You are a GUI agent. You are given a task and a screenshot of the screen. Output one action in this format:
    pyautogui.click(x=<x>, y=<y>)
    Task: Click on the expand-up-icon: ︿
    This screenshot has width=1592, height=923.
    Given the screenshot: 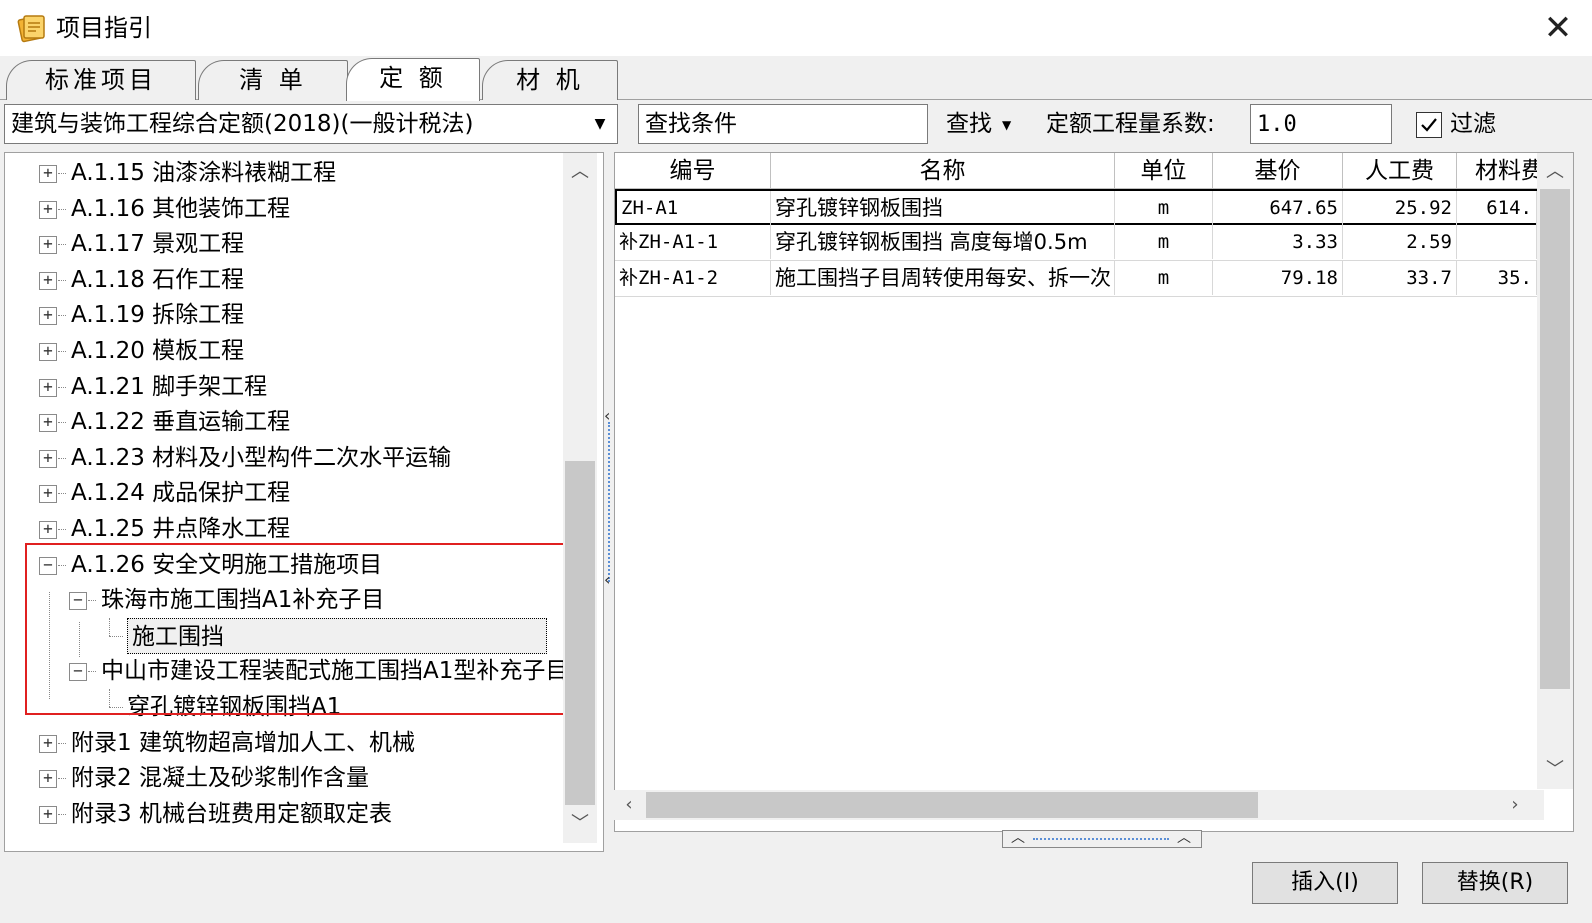 What is the action you would take?
    pyautogui.click(x=1018, y=838)
    